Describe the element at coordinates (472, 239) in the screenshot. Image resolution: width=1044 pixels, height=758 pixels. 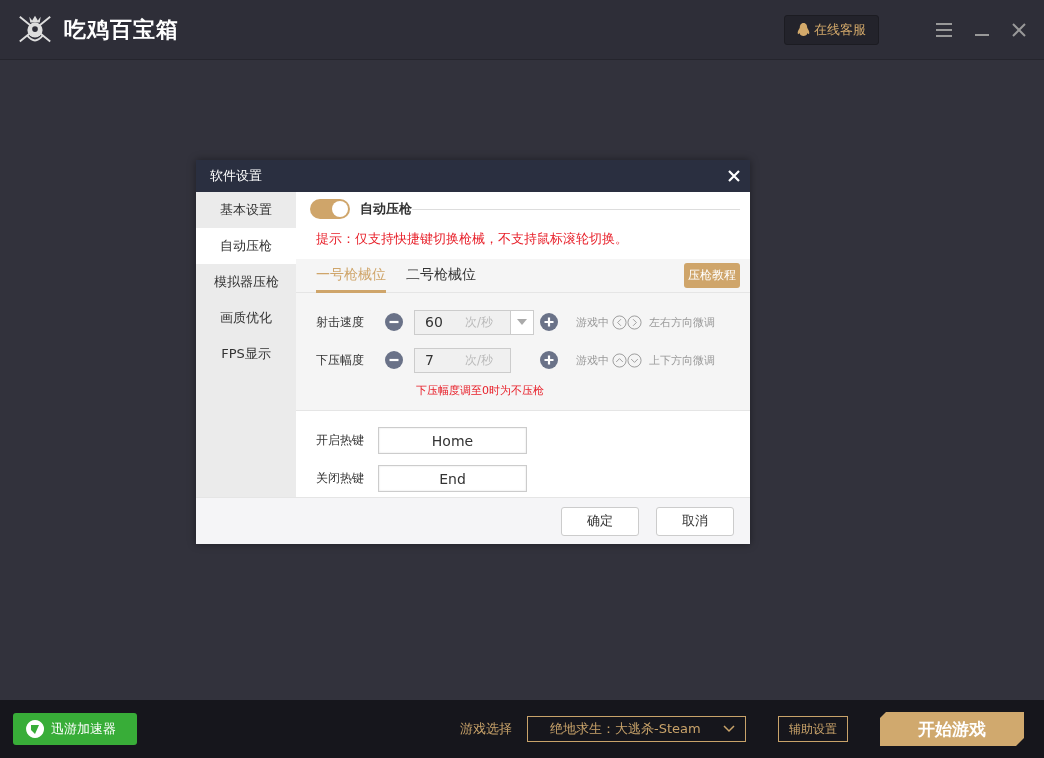
I see `hint-text: 提示：仅支持快捷键切换枪械，不支持鼠标滚轮切换。` at that location.